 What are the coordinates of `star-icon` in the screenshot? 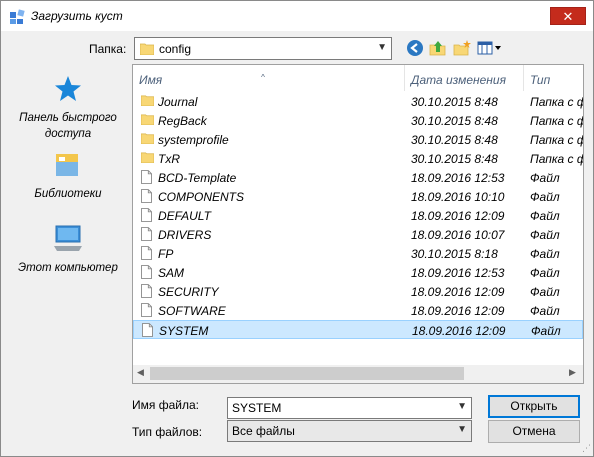 It's located at (68, 88).